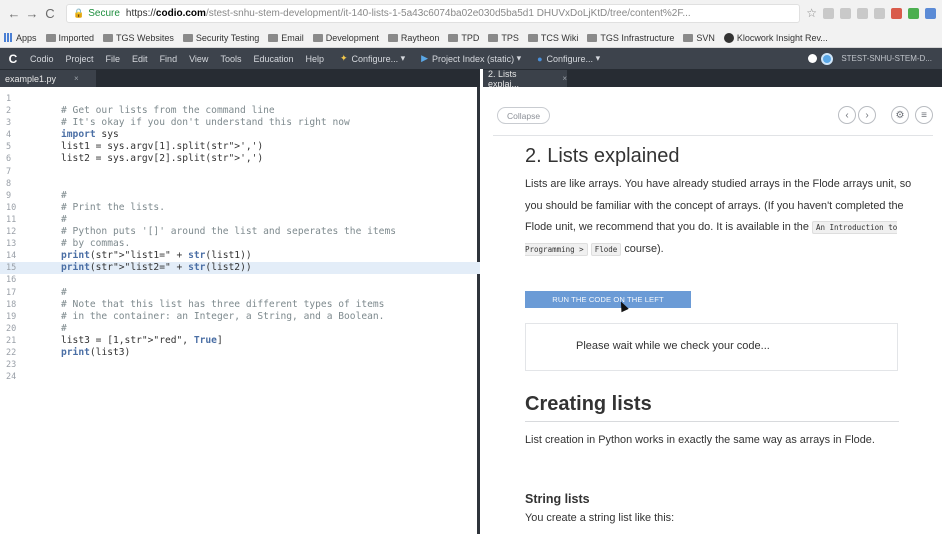 The height and width of the screenshot is (534, 942). I want to click on menu-view: View, so click(198, 59).